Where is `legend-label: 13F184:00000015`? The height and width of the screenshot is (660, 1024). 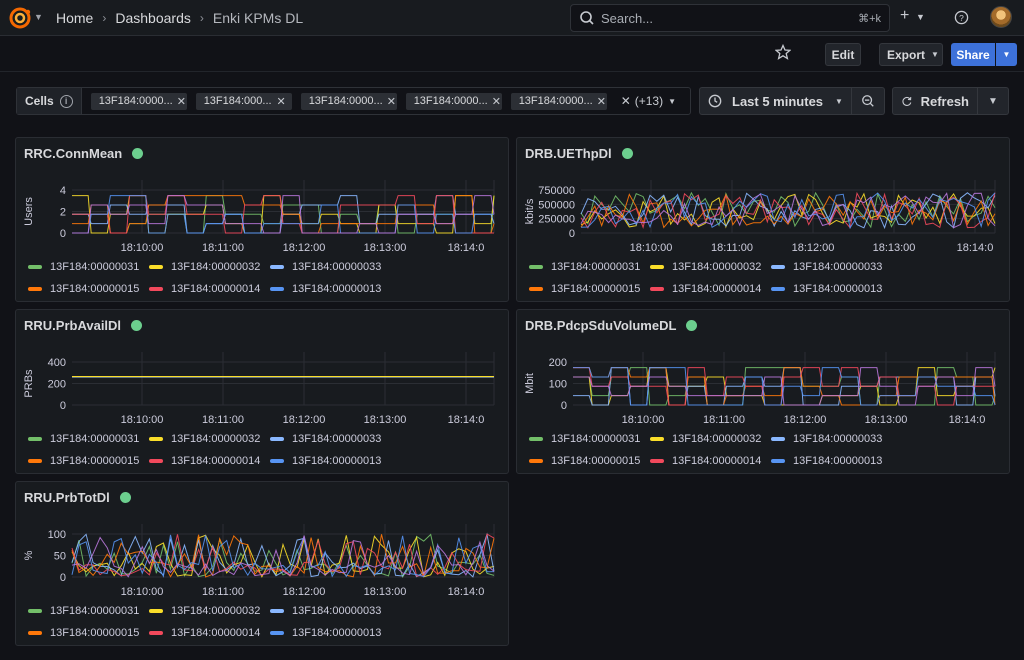
legend-label: 13F184:00000015 is located at coordinates (596, 461).